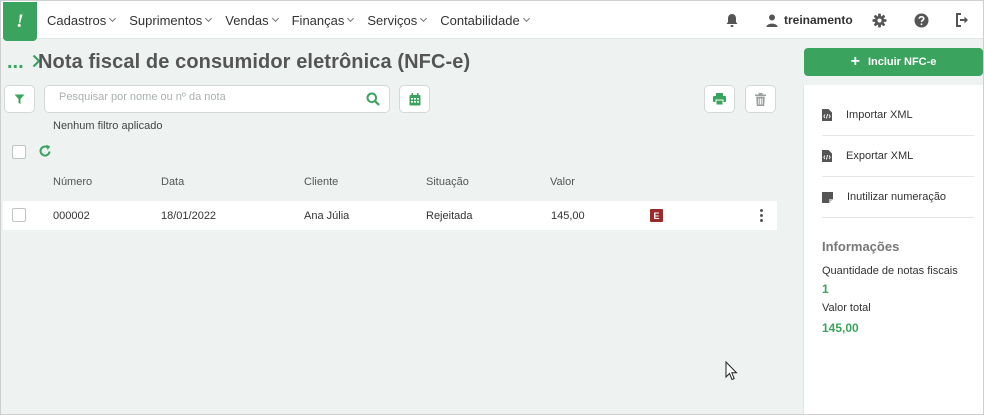  Describe the element at coordinates (840, 328) in the screenshot. I see `total-value: 145,00` at that location.